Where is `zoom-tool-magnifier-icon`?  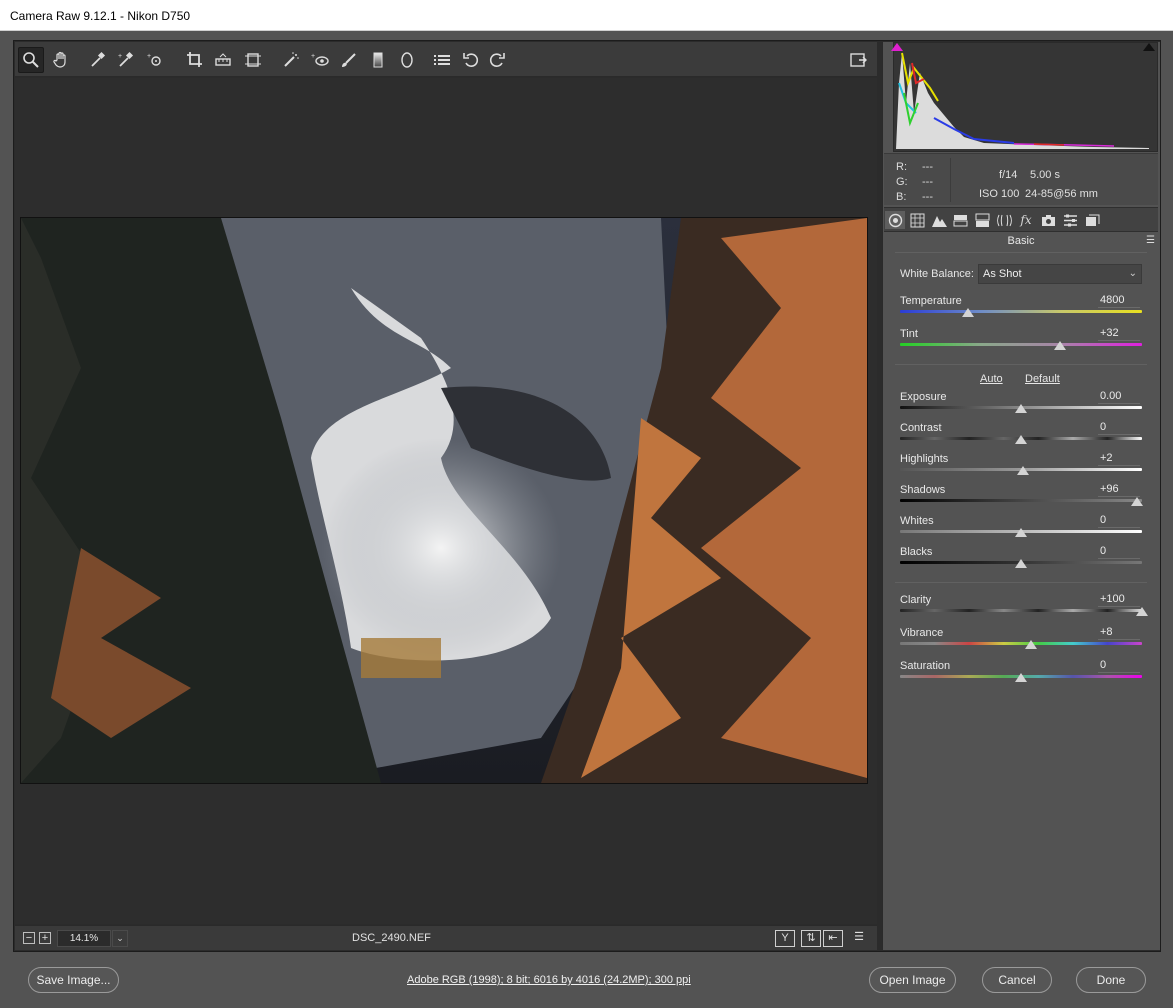 zoom-tool-magnifier-icon is located at coordinates (31, 60).